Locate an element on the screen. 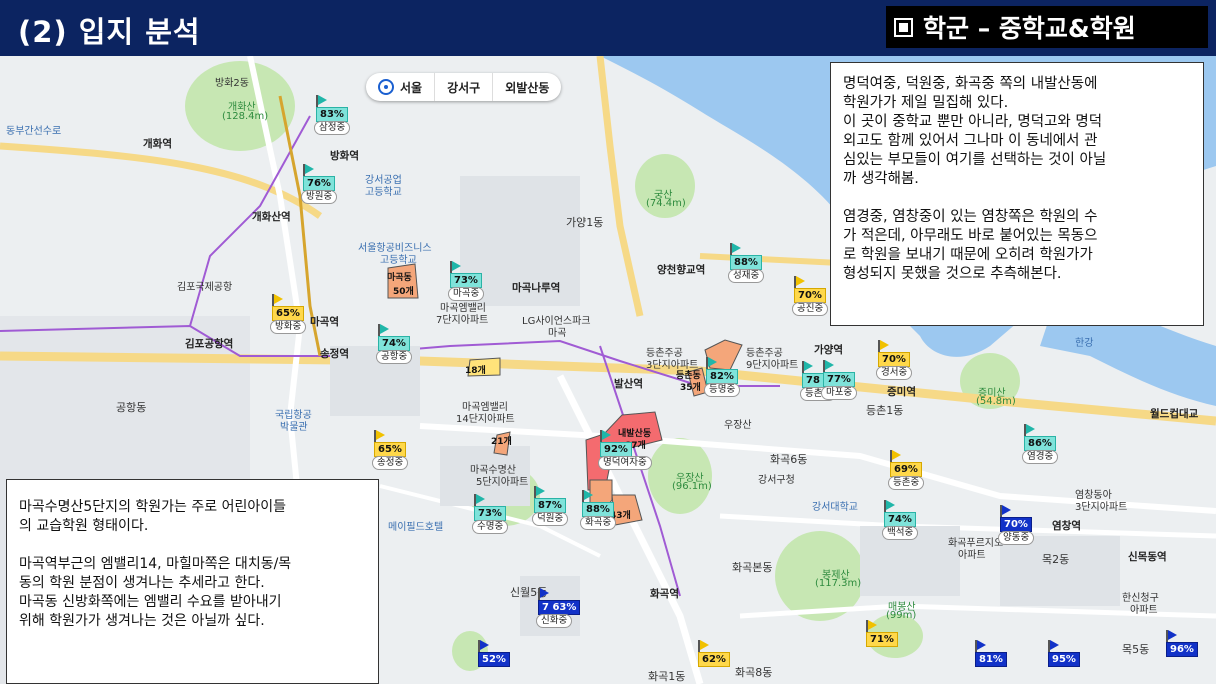 The width and height of the screenshot is (1216, 684). crumb-city-label: 서울 is located at coordinates (411, 87).